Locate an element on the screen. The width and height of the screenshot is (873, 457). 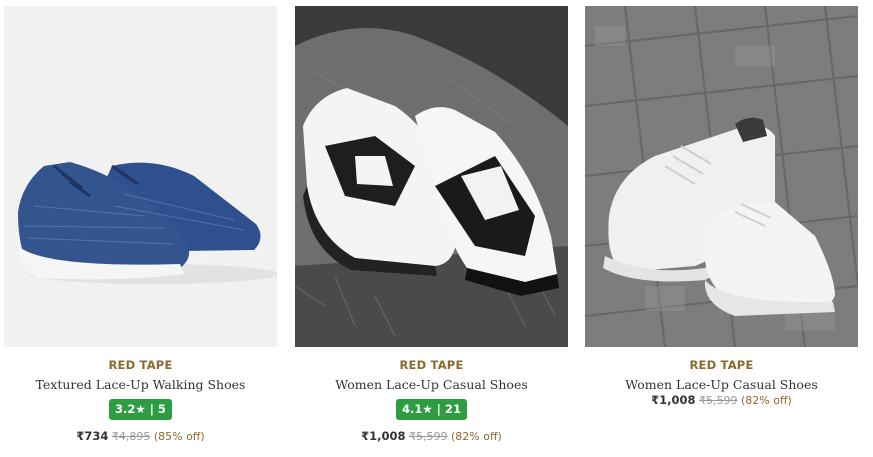
discount-label: (85% off) is located at coordinates (179, 436).